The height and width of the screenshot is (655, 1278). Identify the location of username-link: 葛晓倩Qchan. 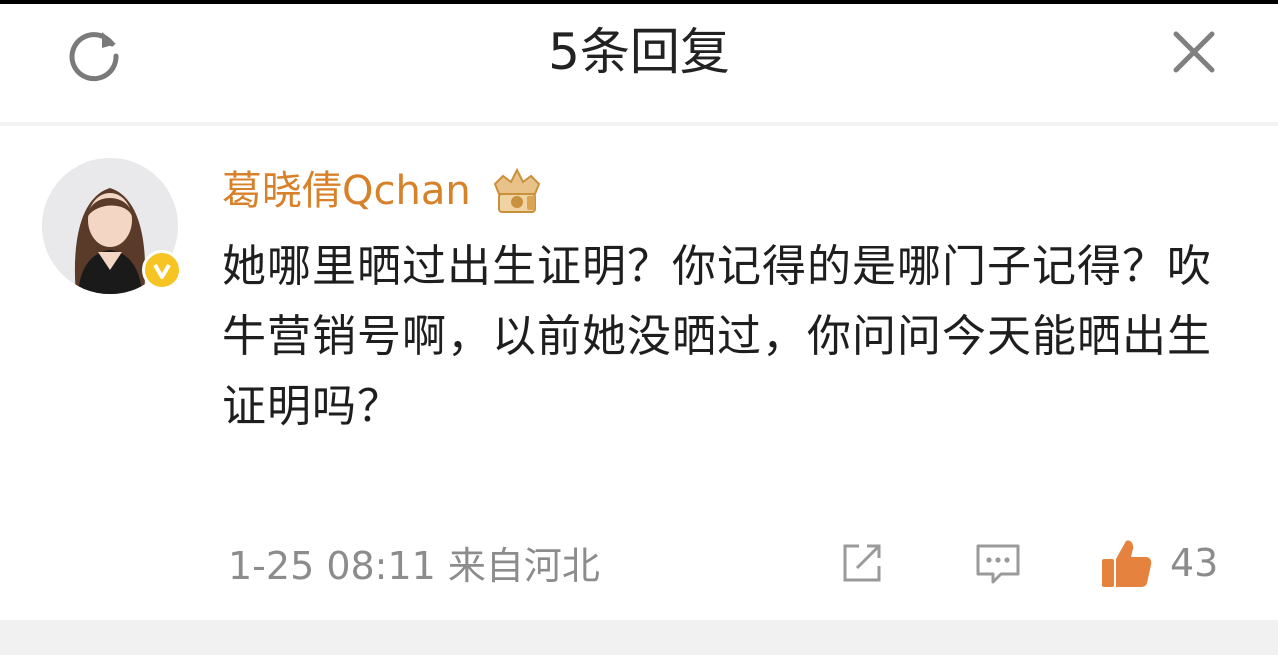
(346, 191).